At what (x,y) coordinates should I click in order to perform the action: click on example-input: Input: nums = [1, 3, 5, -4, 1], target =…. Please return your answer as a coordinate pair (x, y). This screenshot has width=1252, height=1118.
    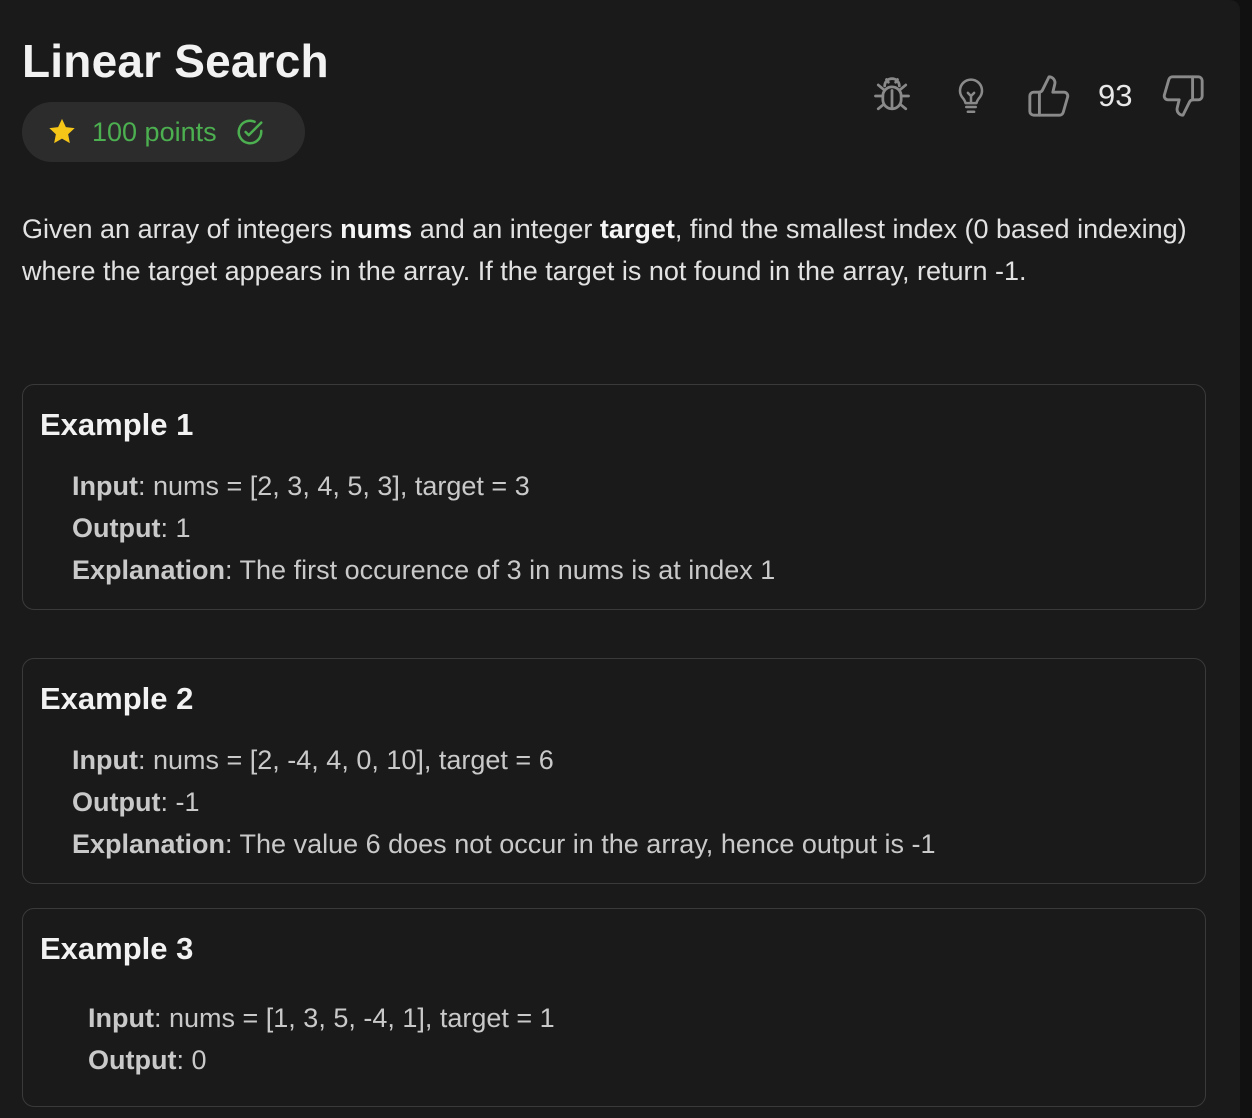
    Looking at the image, I should click on (321, 1018).